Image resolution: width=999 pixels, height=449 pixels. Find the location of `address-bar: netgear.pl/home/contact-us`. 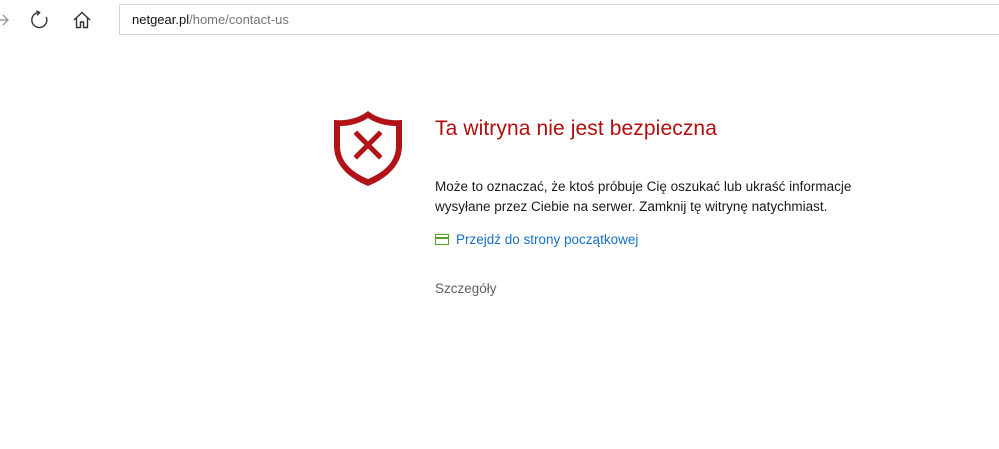

address-bar: netgear.pl/home/contact-us is located at coordinates (559, 19).